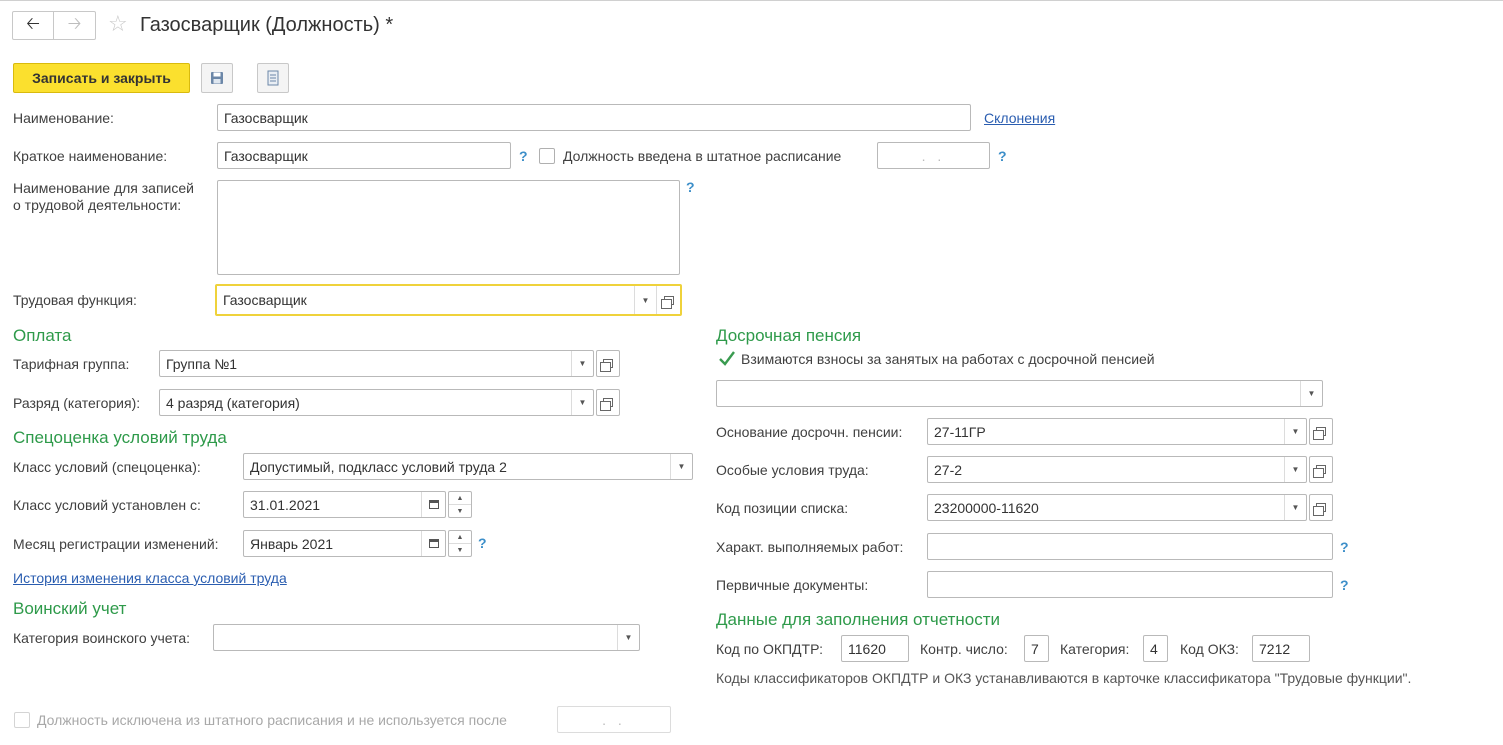 Image resolution: width=1503 pixels, height=745 pixels. I want to click on list-code-select: 23200000-11620 ▼, so click(1117, 507).